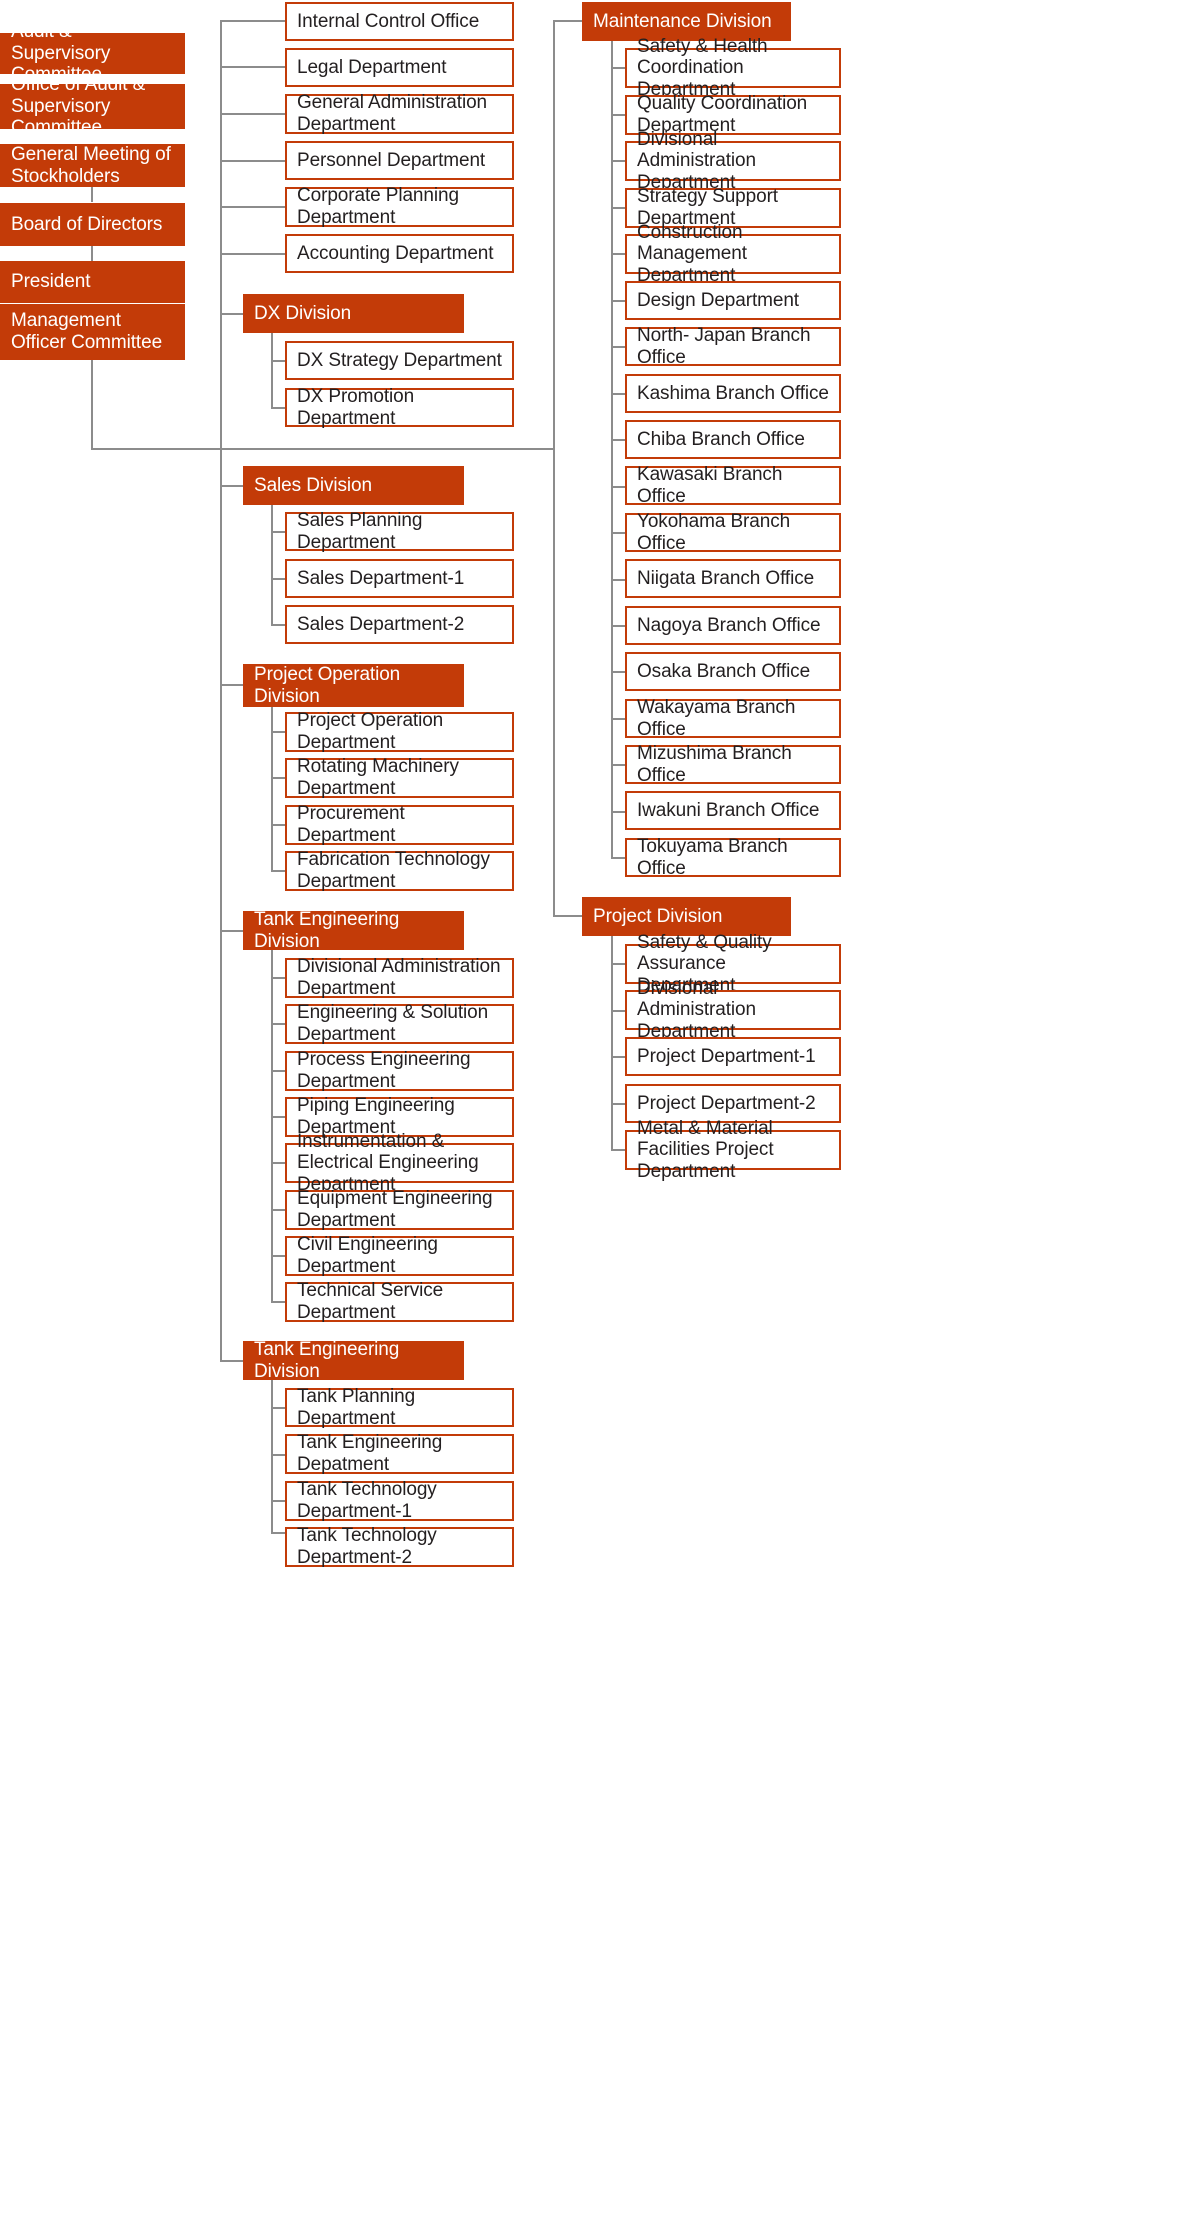  Describe the element at coordinates (395, 1209) in the screenshot. I see `label-equipment-engineering-department: Equipment Engineering Department` at that location.